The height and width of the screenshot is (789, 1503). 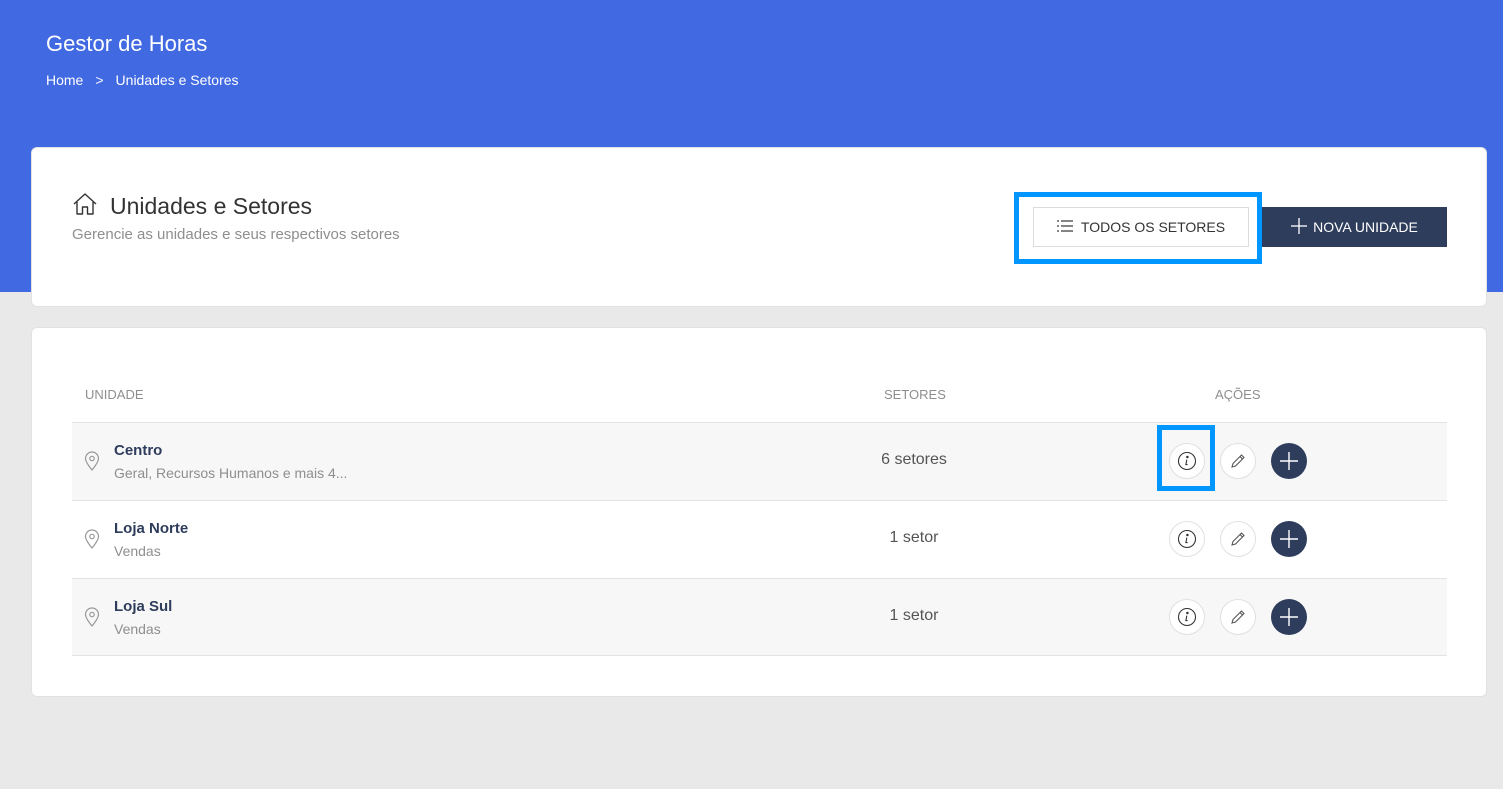 What do you see at coordinates (85, 206) in the screenshot?
I see `home-icon` at bounding box center [85, 206].